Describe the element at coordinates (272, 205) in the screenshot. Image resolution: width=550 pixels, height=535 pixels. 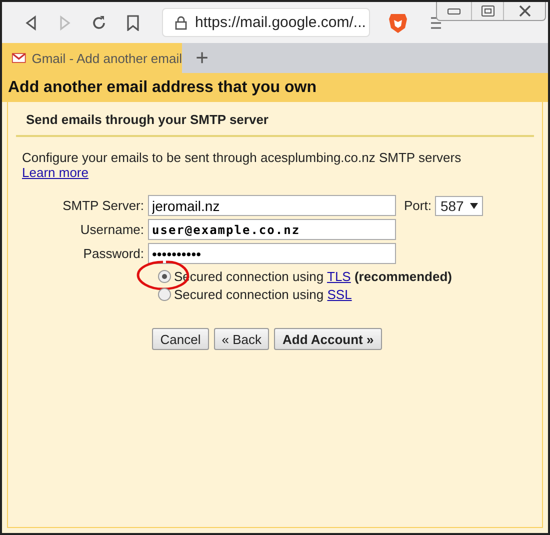
I see `input-field: jeromail.nz` at that location.